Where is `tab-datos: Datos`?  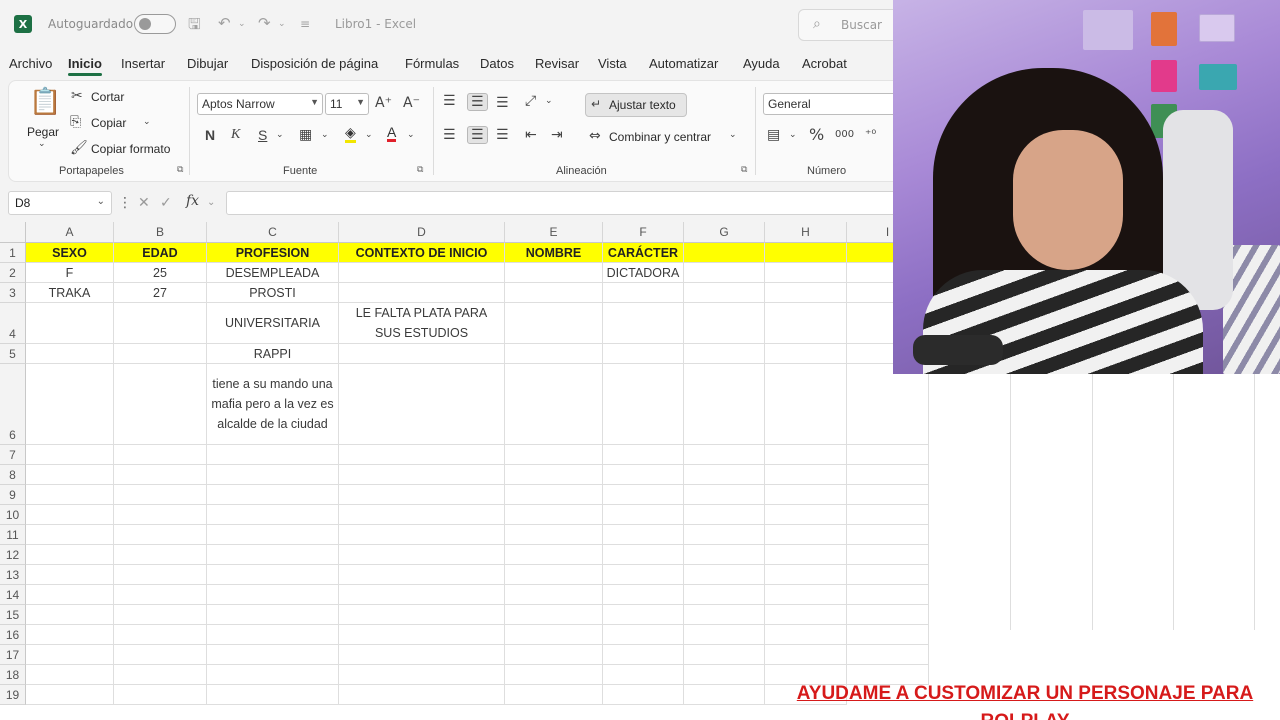 tab-datos: Datos is located at coordinates (497, 63).